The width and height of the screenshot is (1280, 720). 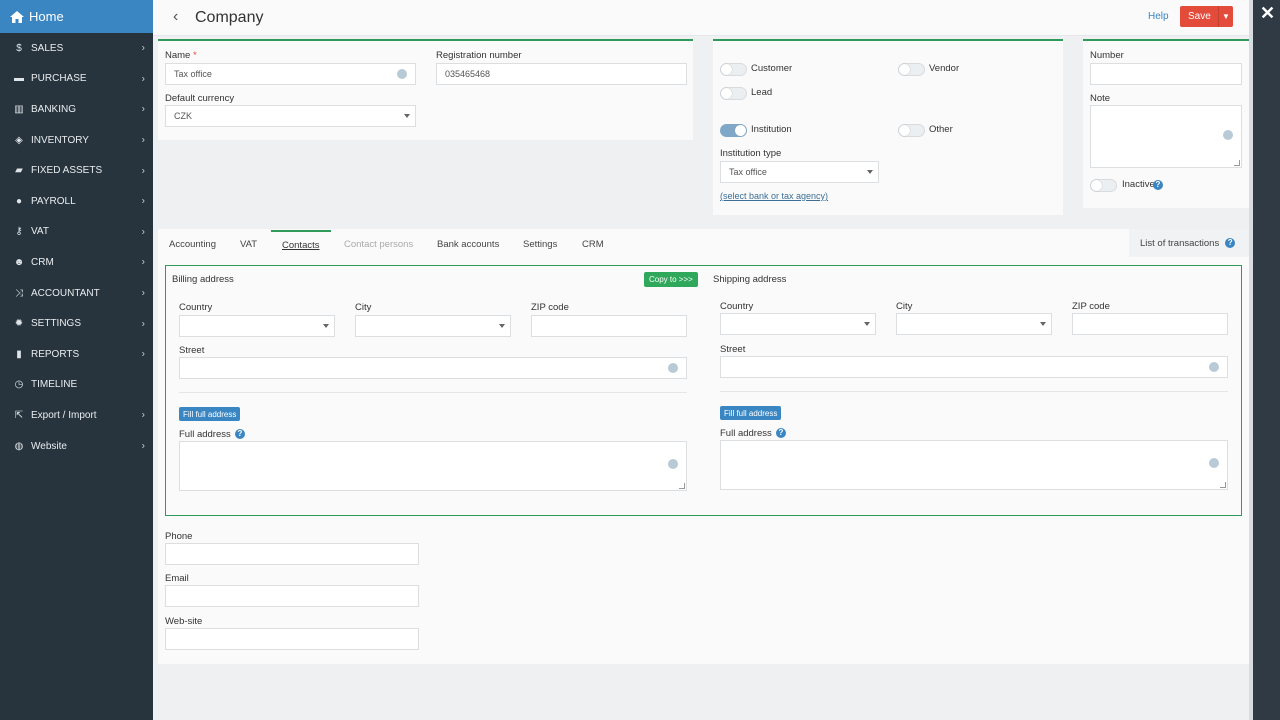 What do you see at coordinates (292, 639) in the screenshot?
I see `website-input` at bounding box center [292, 639].